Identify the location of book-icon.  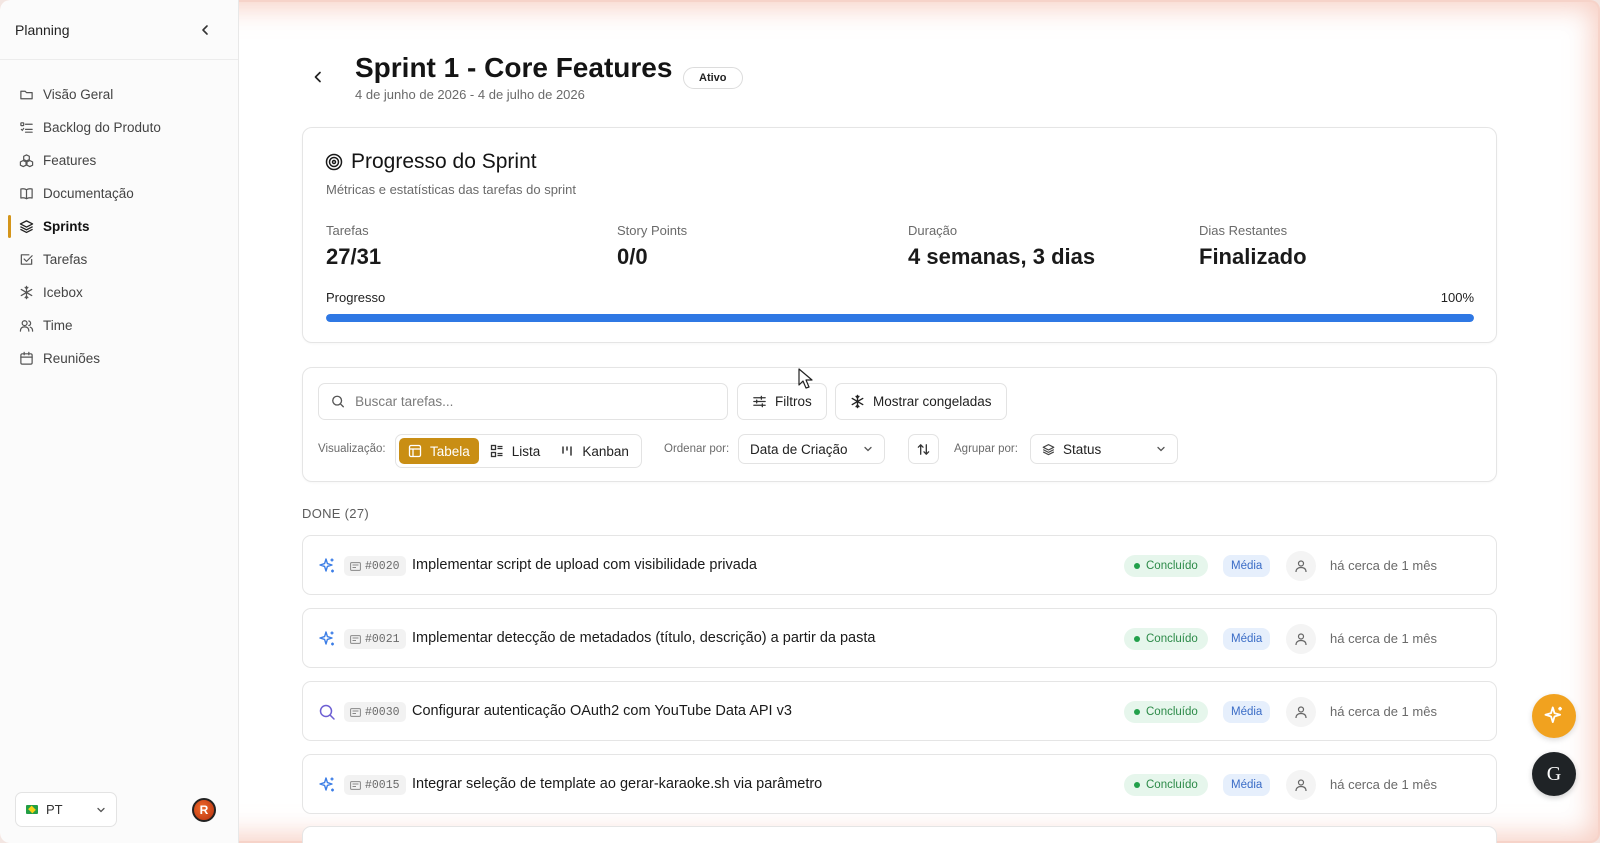
(26, 194).